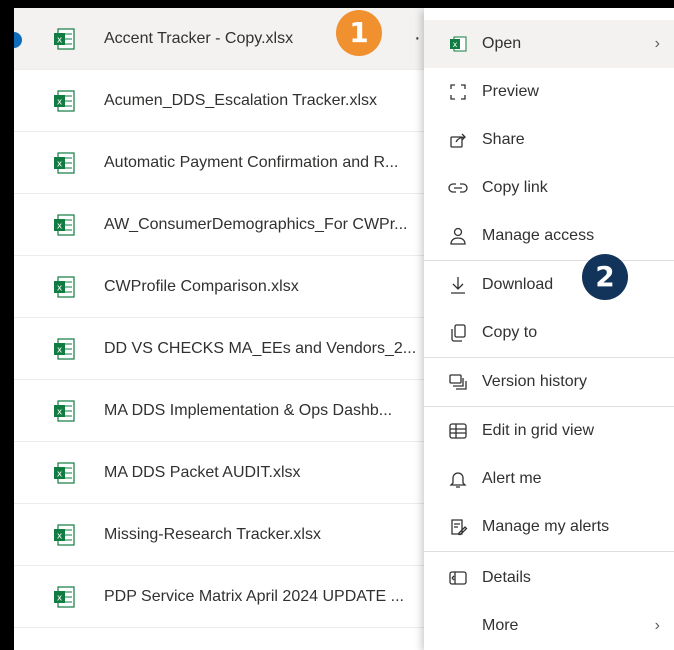 The height and width of the screenshot is (650, 674). What do you see at coordinates (458, 140) in the screenshot?
I see `share-icon` at bounding box center [458, 140].